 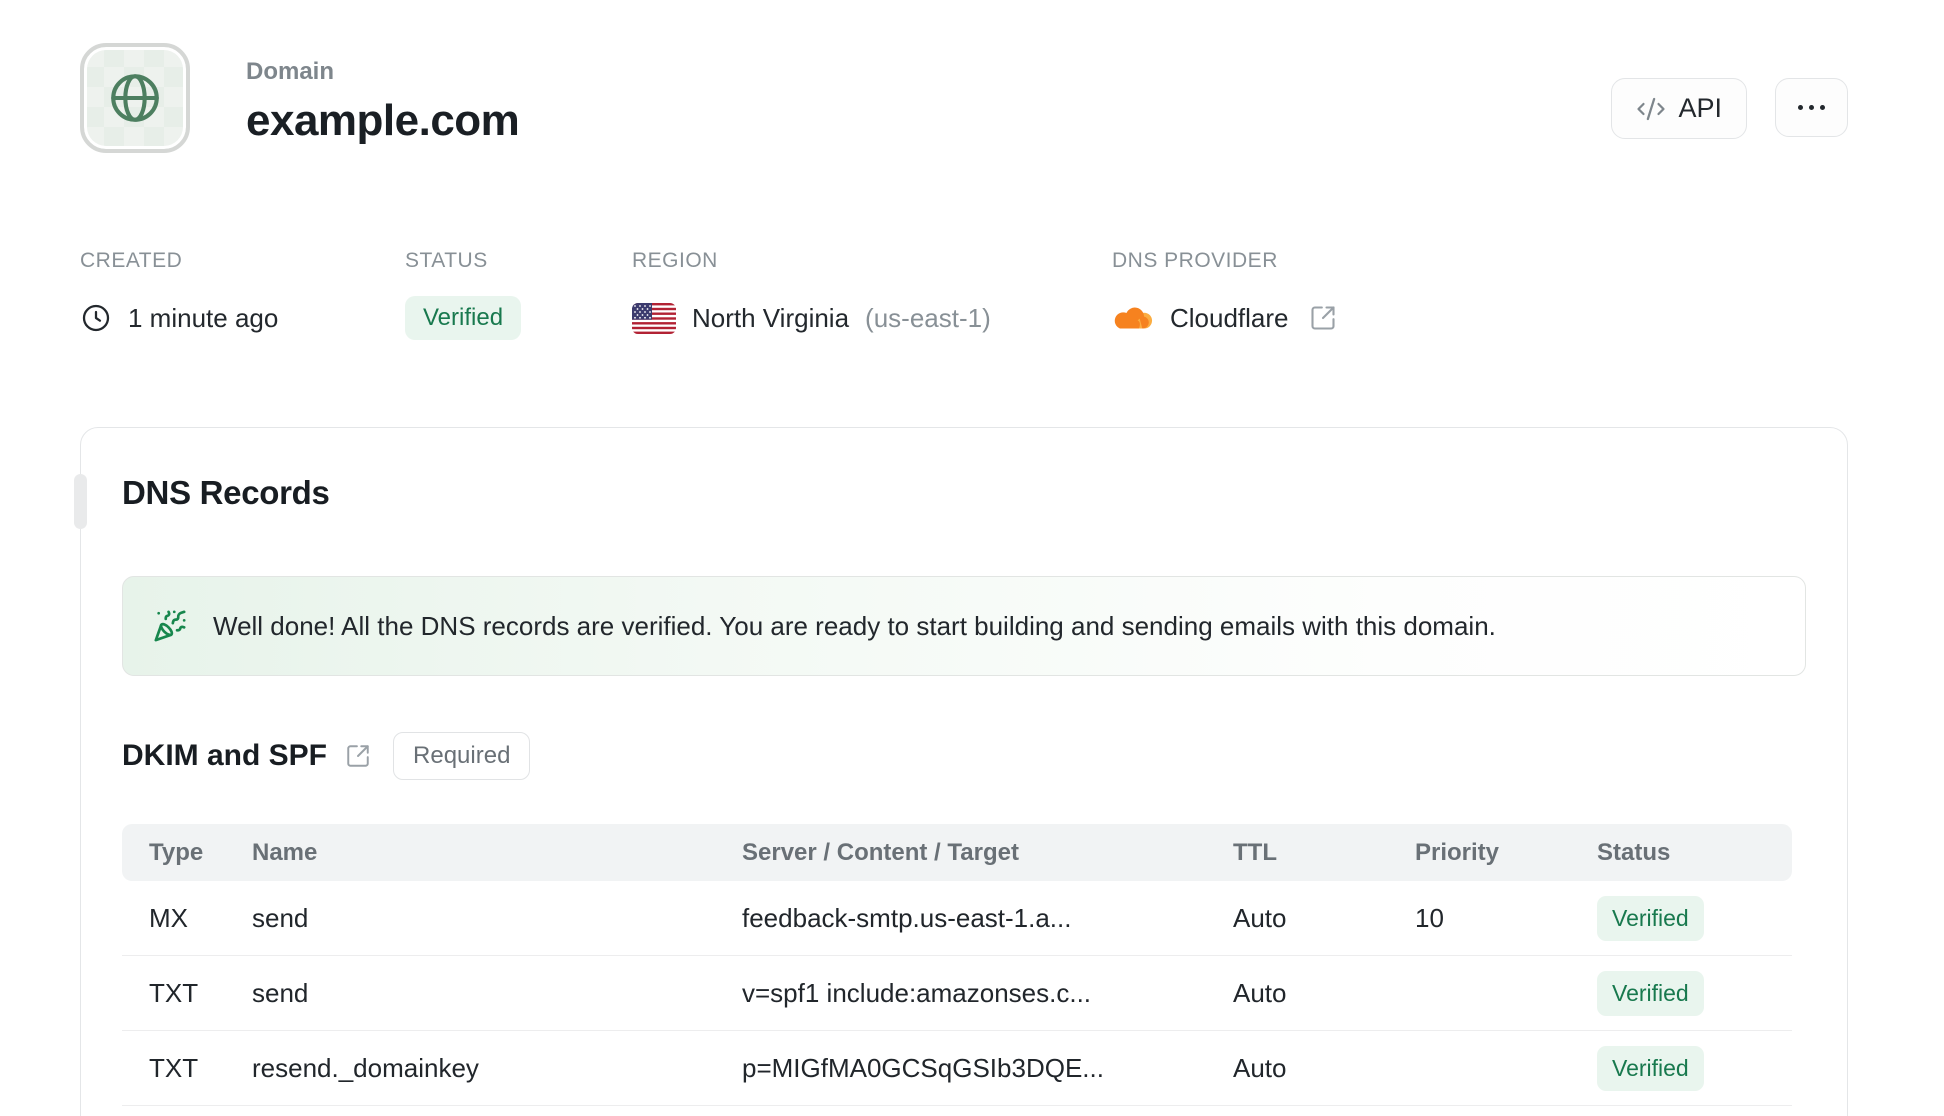 What do you see at coordinates (964, 756) in the screenshot?
I see `dkim-spf-section-header: DKIM and SPF Required` at bounding box center [964, 756].